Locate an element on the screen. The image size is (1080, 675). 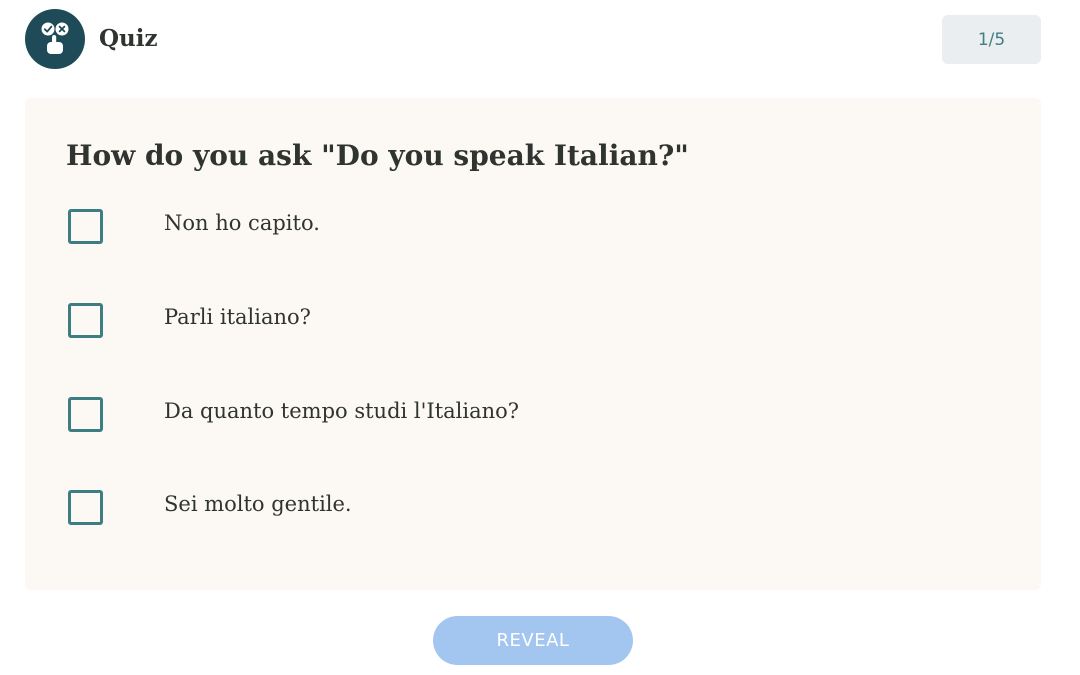
answer-option: Sei molto gentile. is located at coordinates (536, 509).